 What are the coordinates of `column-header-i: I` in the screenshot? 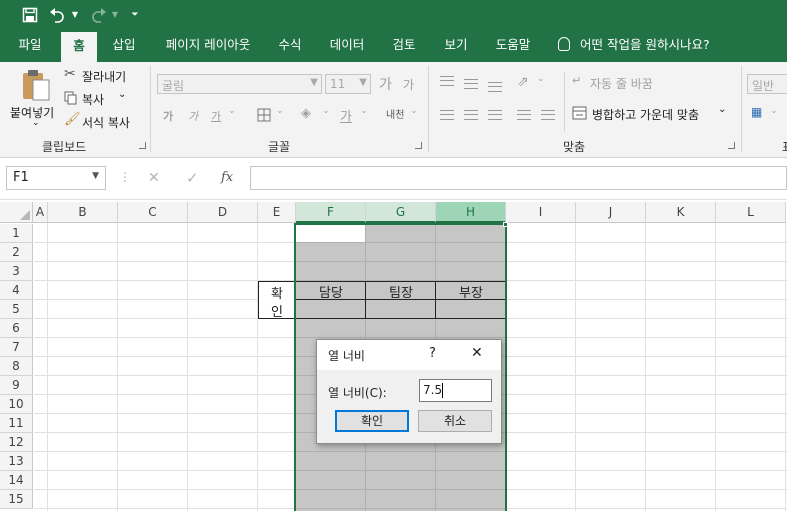 It's located at (541, 212).